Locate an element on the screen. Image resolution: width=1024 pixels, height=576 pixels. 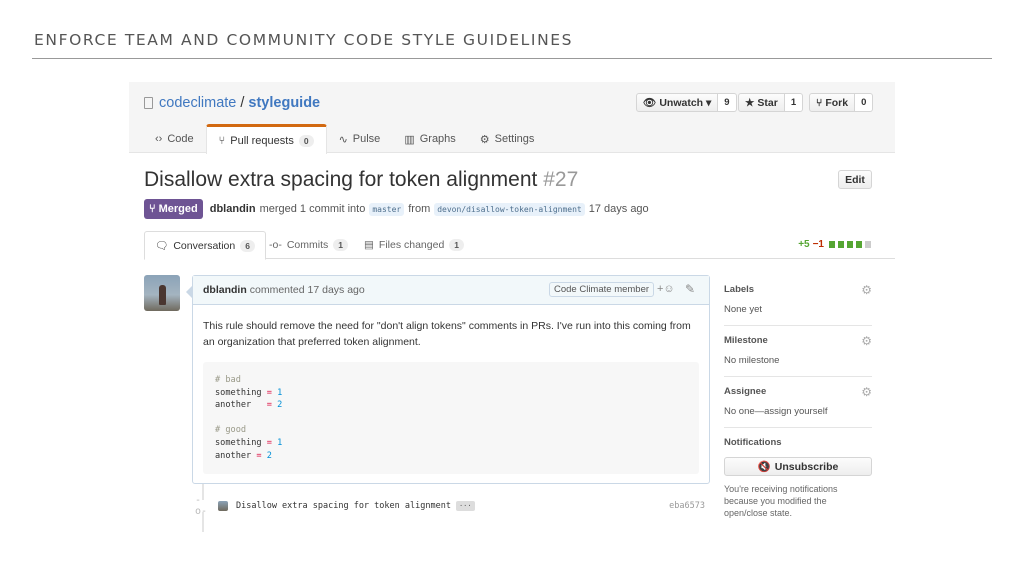
milestone-value: No milestone is located at coordinates (752, 360).